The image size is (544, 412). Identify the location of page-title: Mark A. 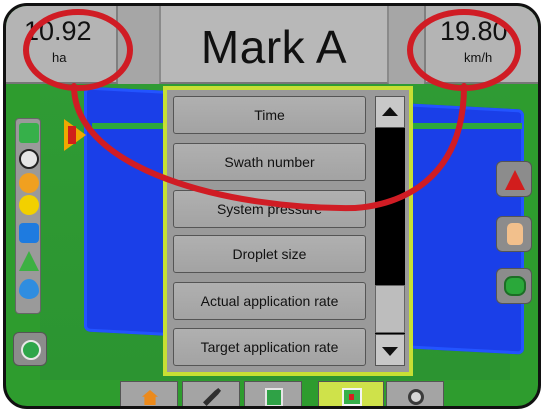
(274, 47).